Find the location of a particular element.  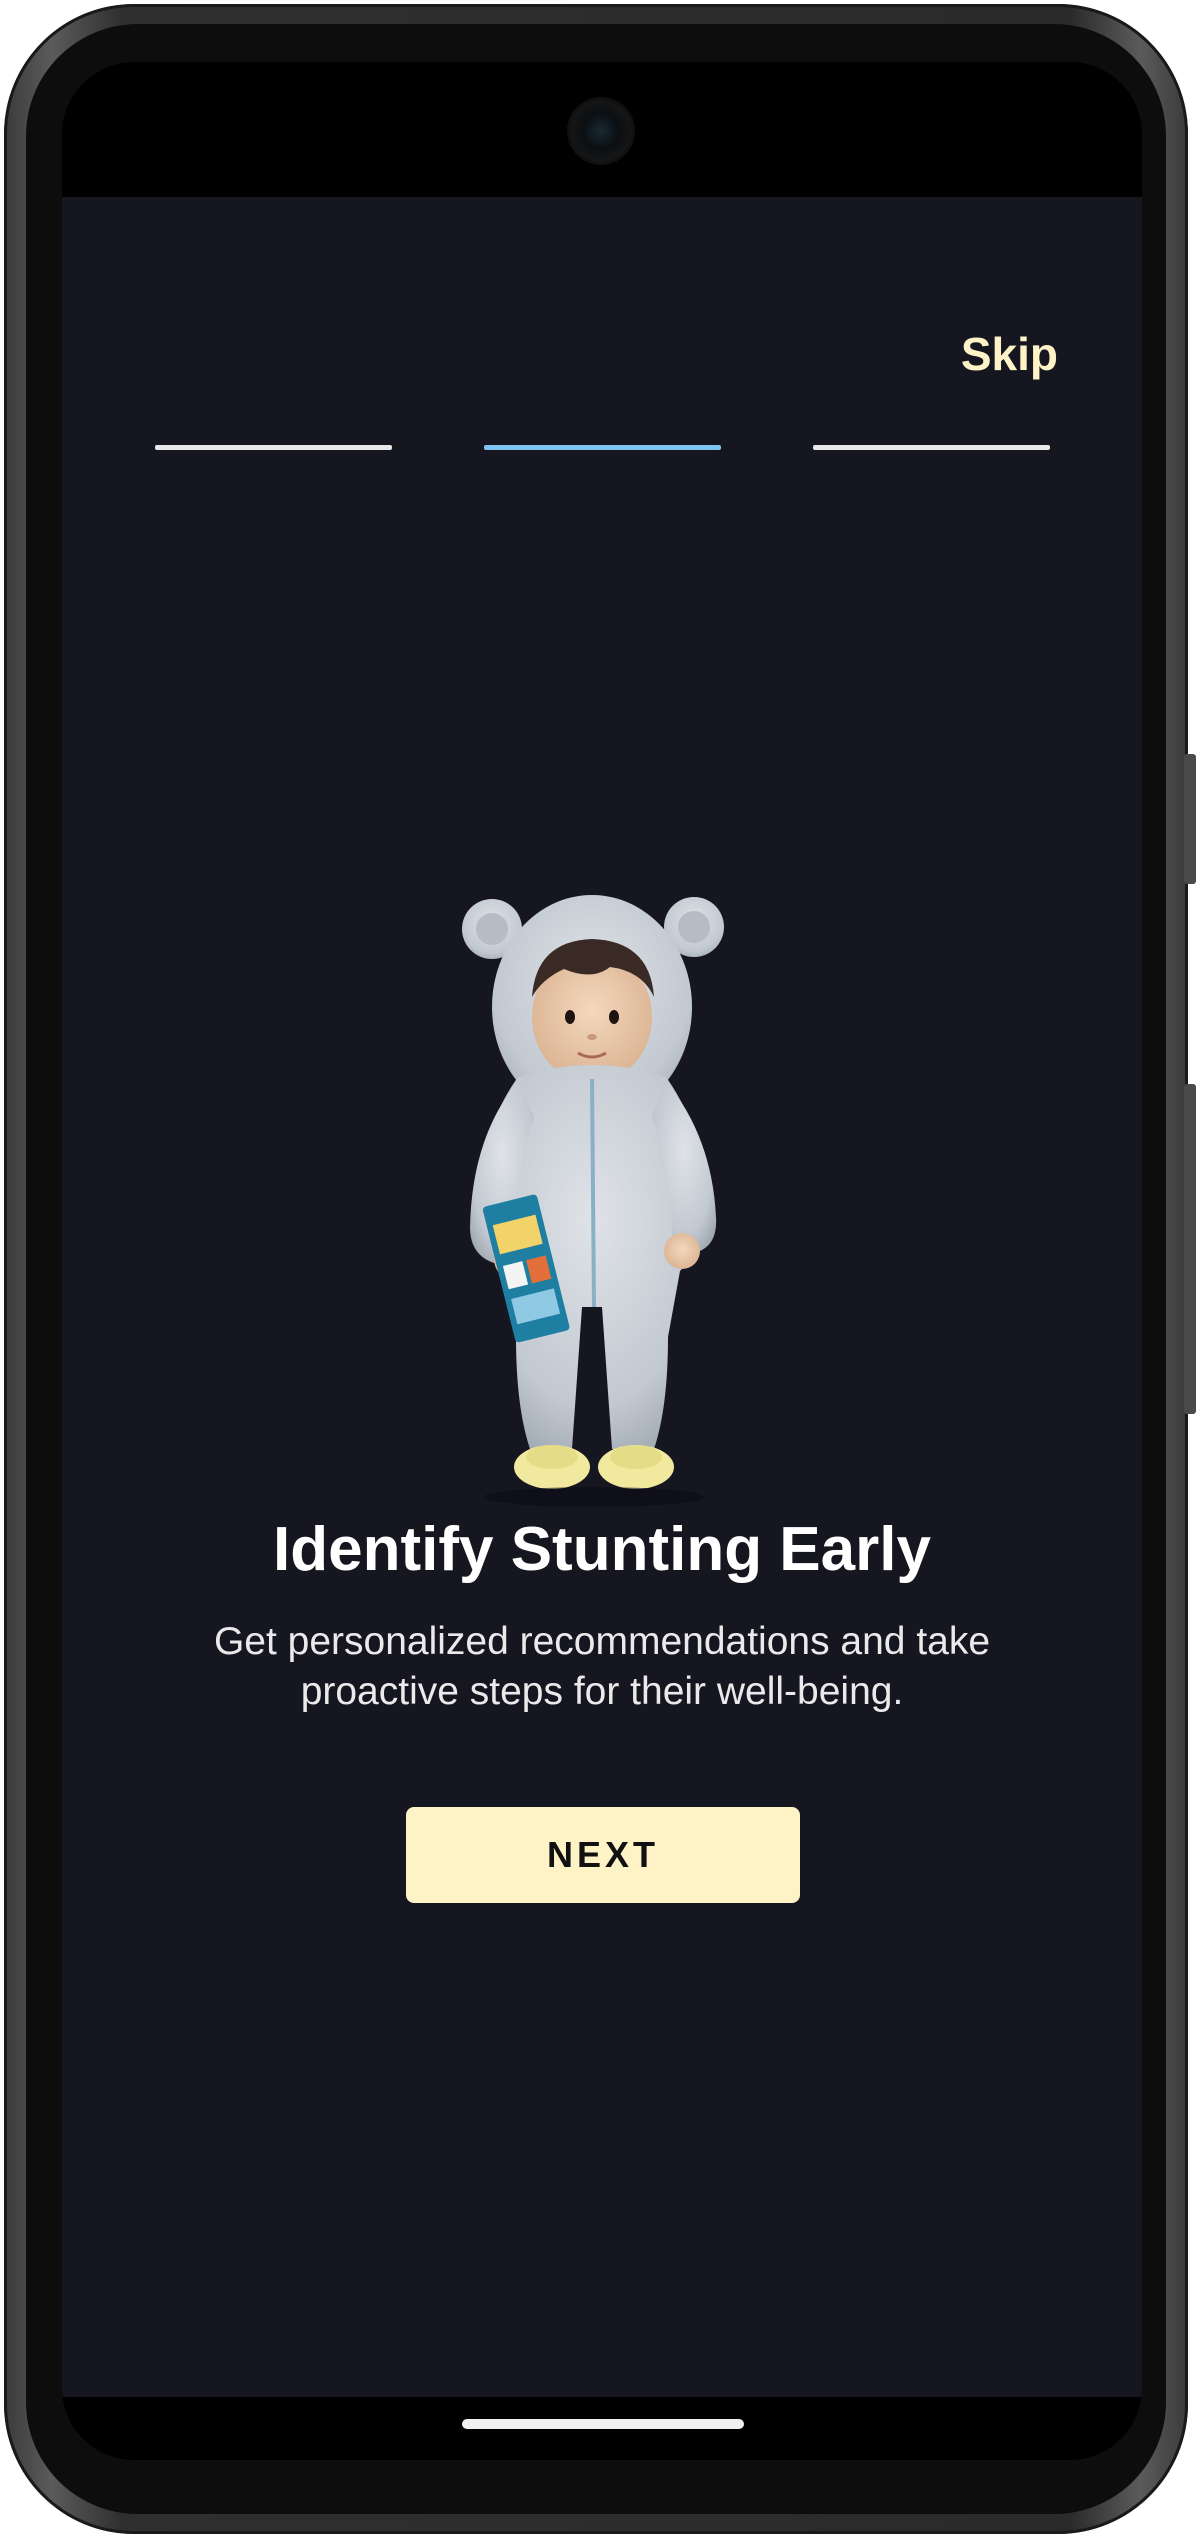

power-button is located at coordinates (1190, 1249).